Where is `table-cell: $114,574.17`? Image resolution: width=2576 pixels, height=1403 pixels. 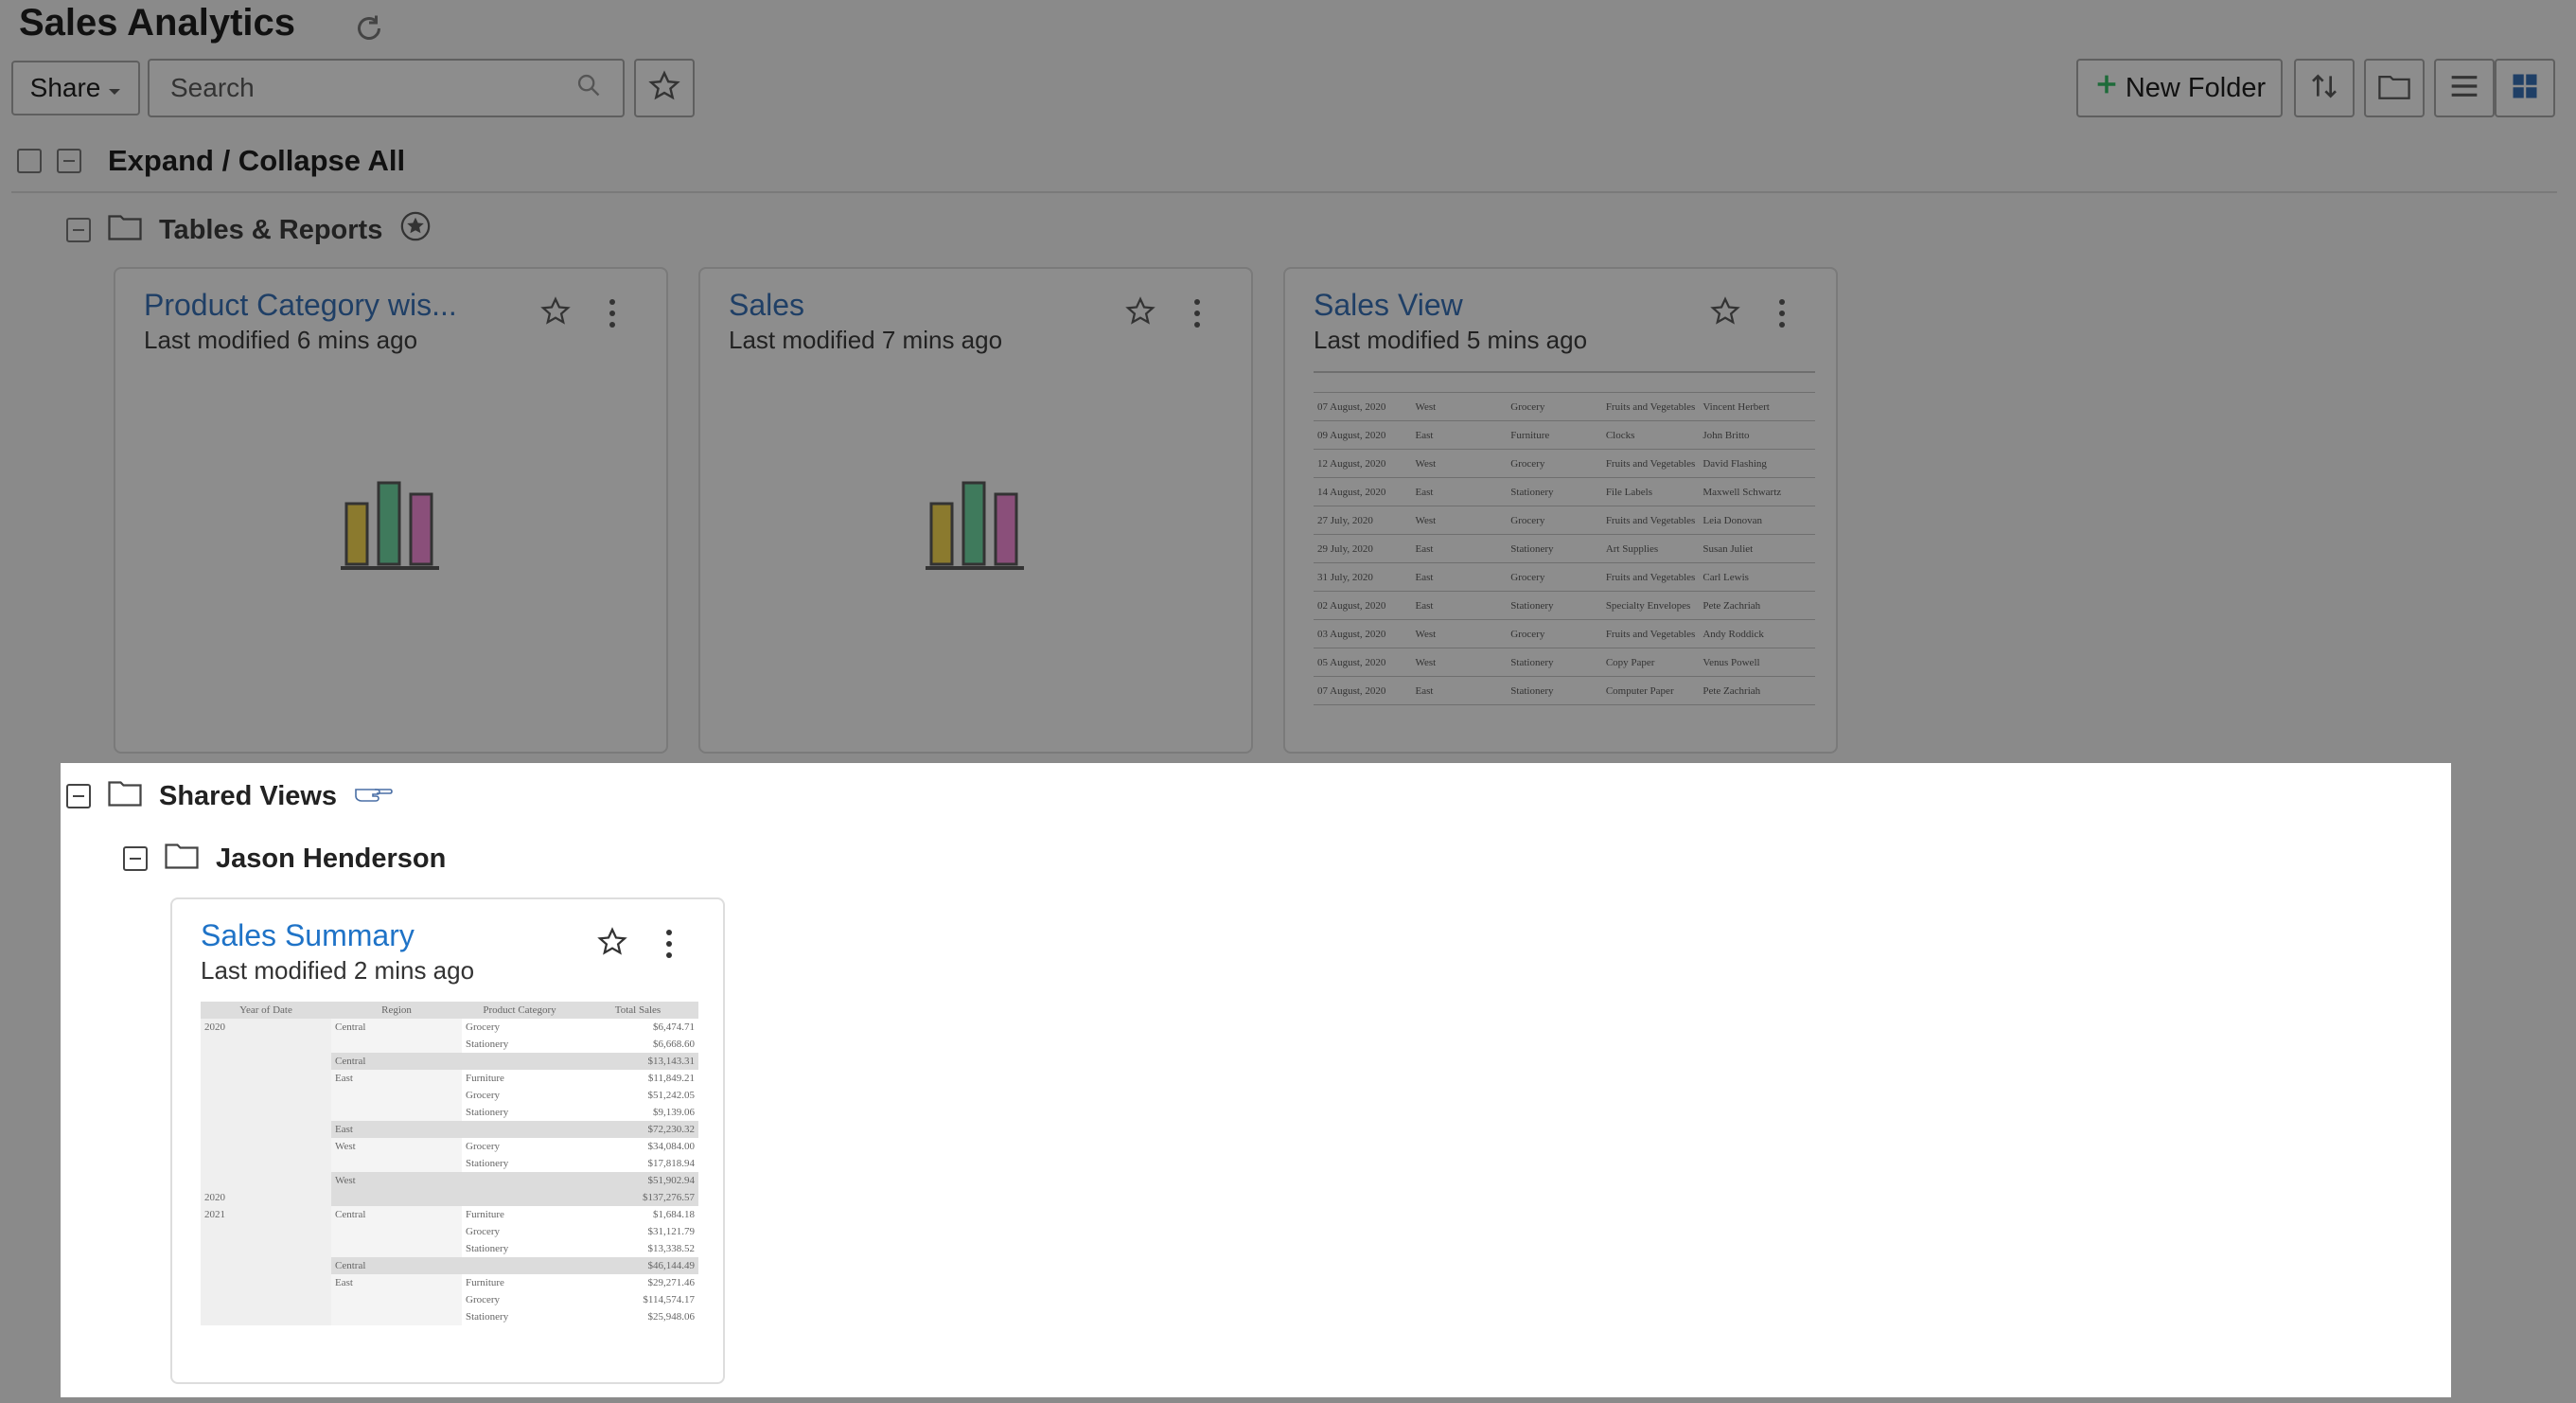 table-cell: $114,574.17 is located at coordinates (669, 1299).